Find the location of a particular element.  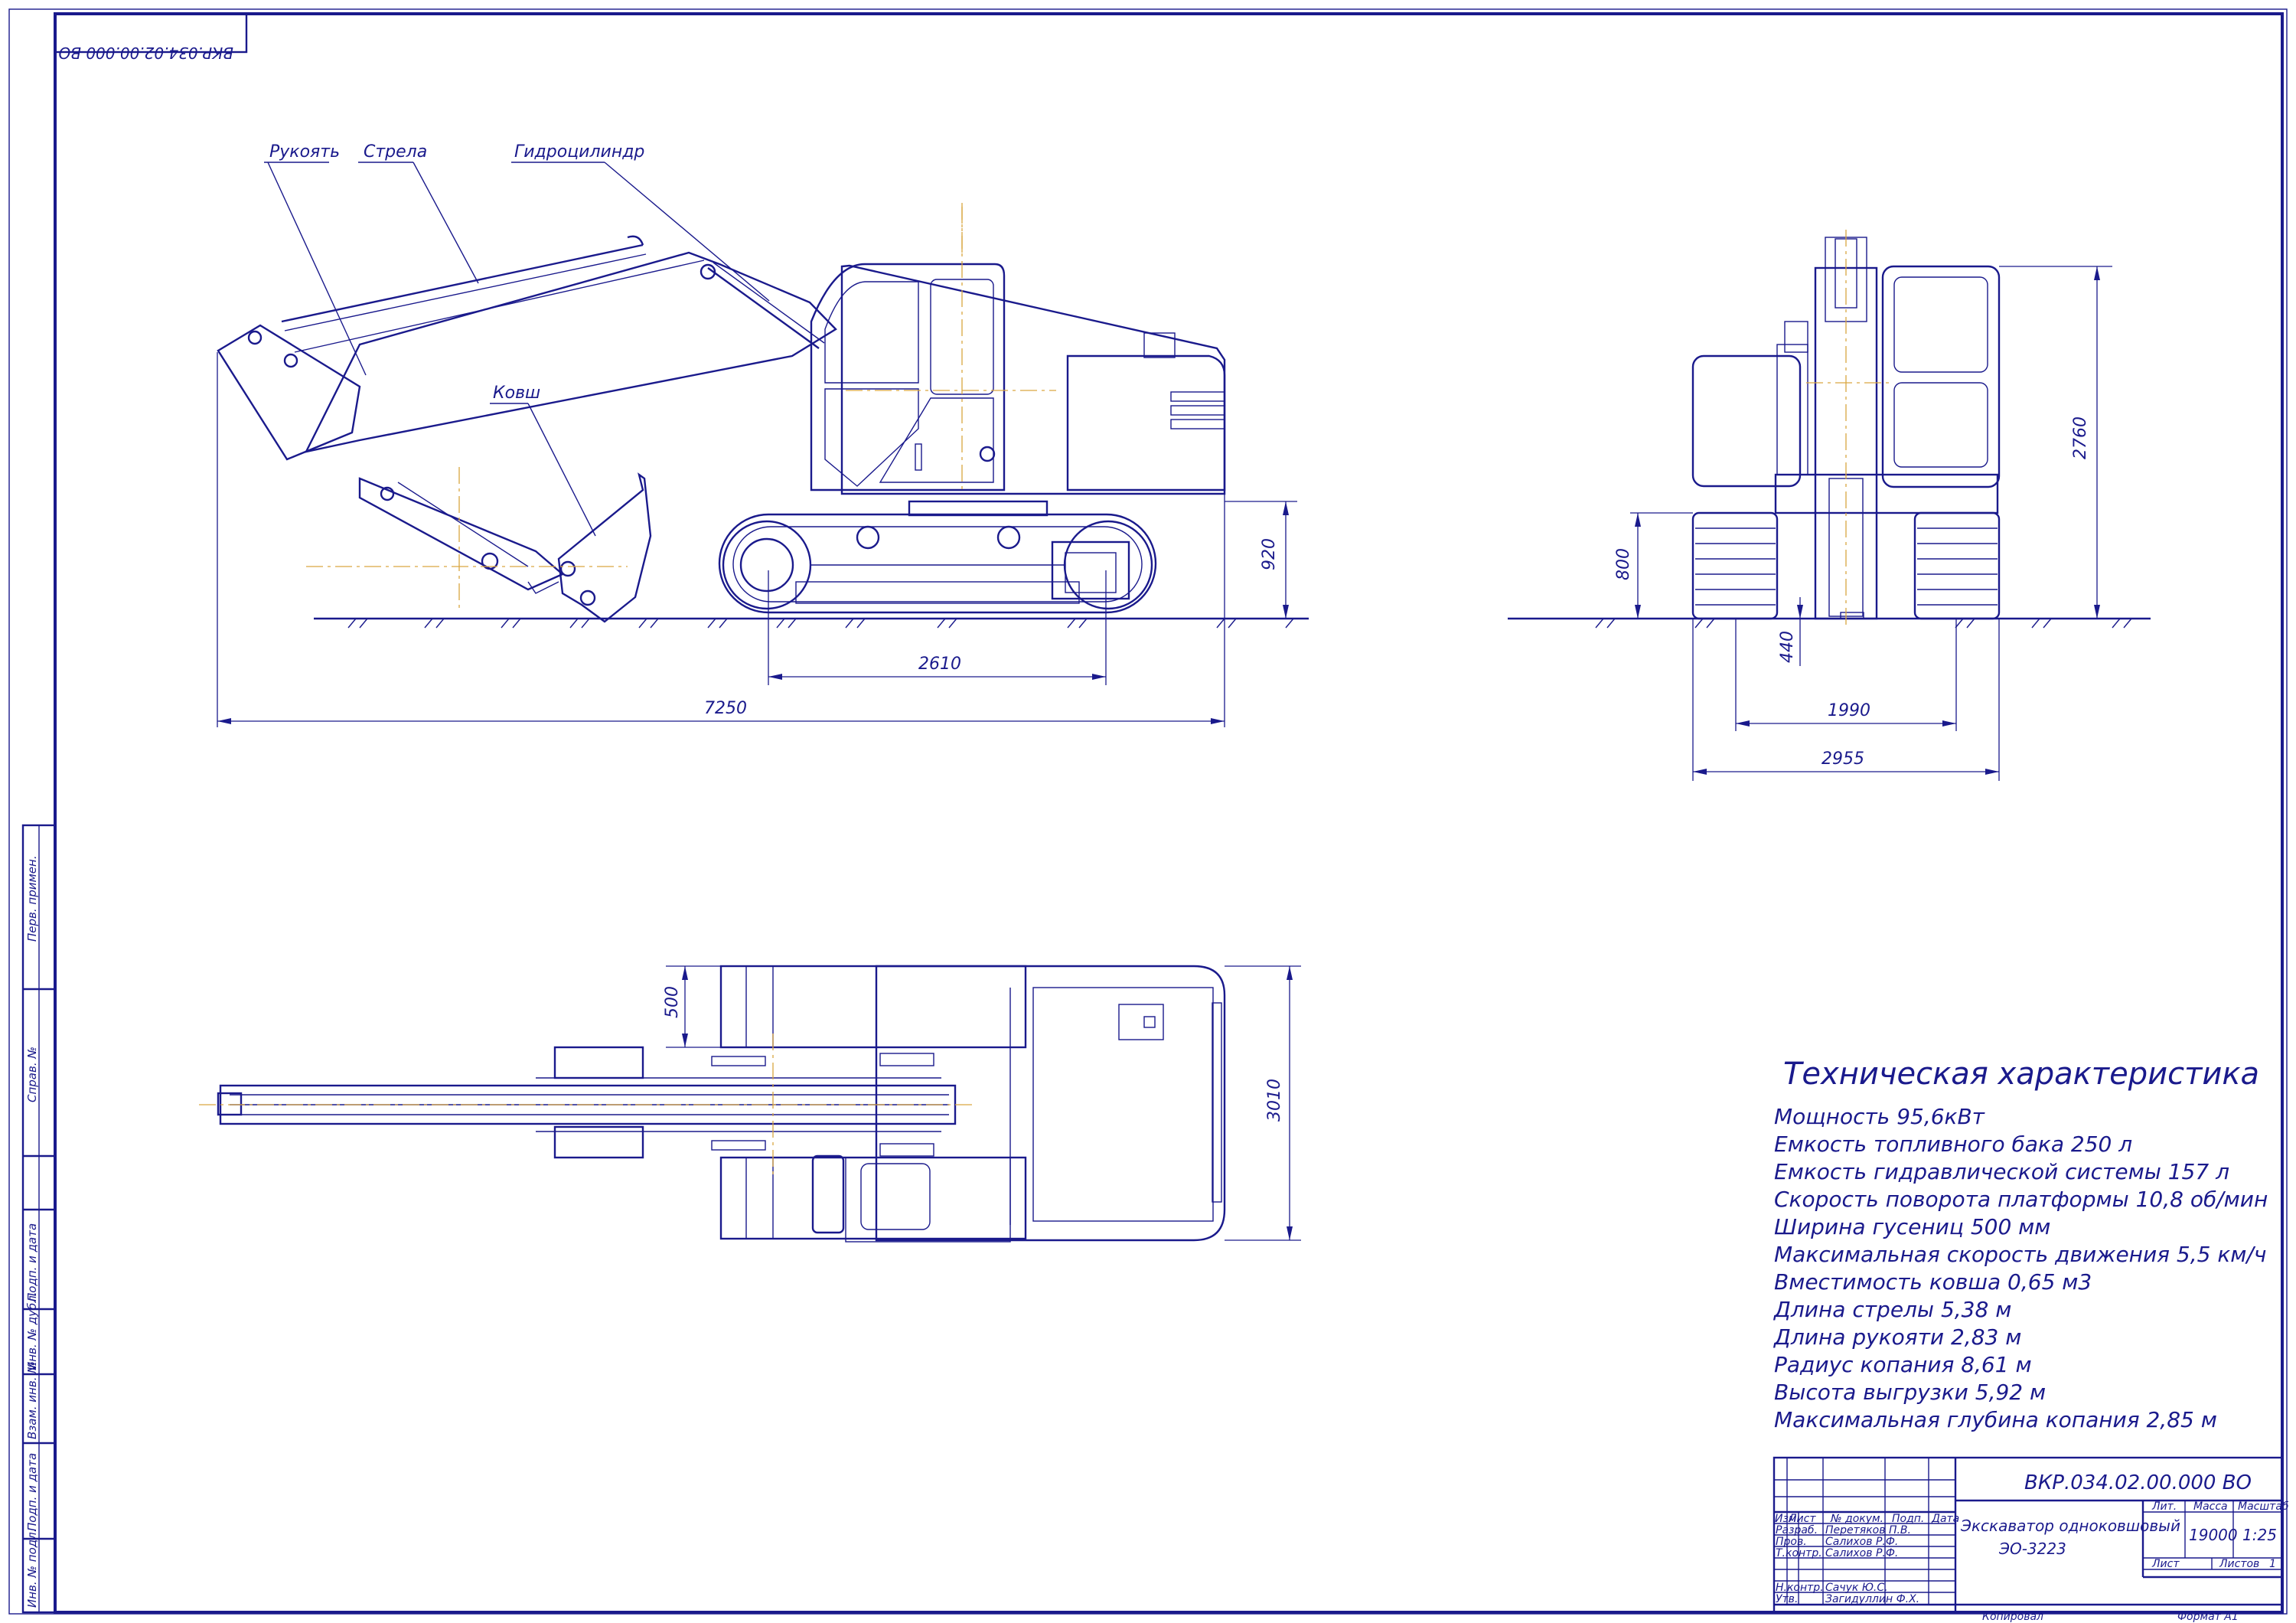

spec-line: Максимальная глубина копания 2,85 м is located at coordinates (1995, 1419).